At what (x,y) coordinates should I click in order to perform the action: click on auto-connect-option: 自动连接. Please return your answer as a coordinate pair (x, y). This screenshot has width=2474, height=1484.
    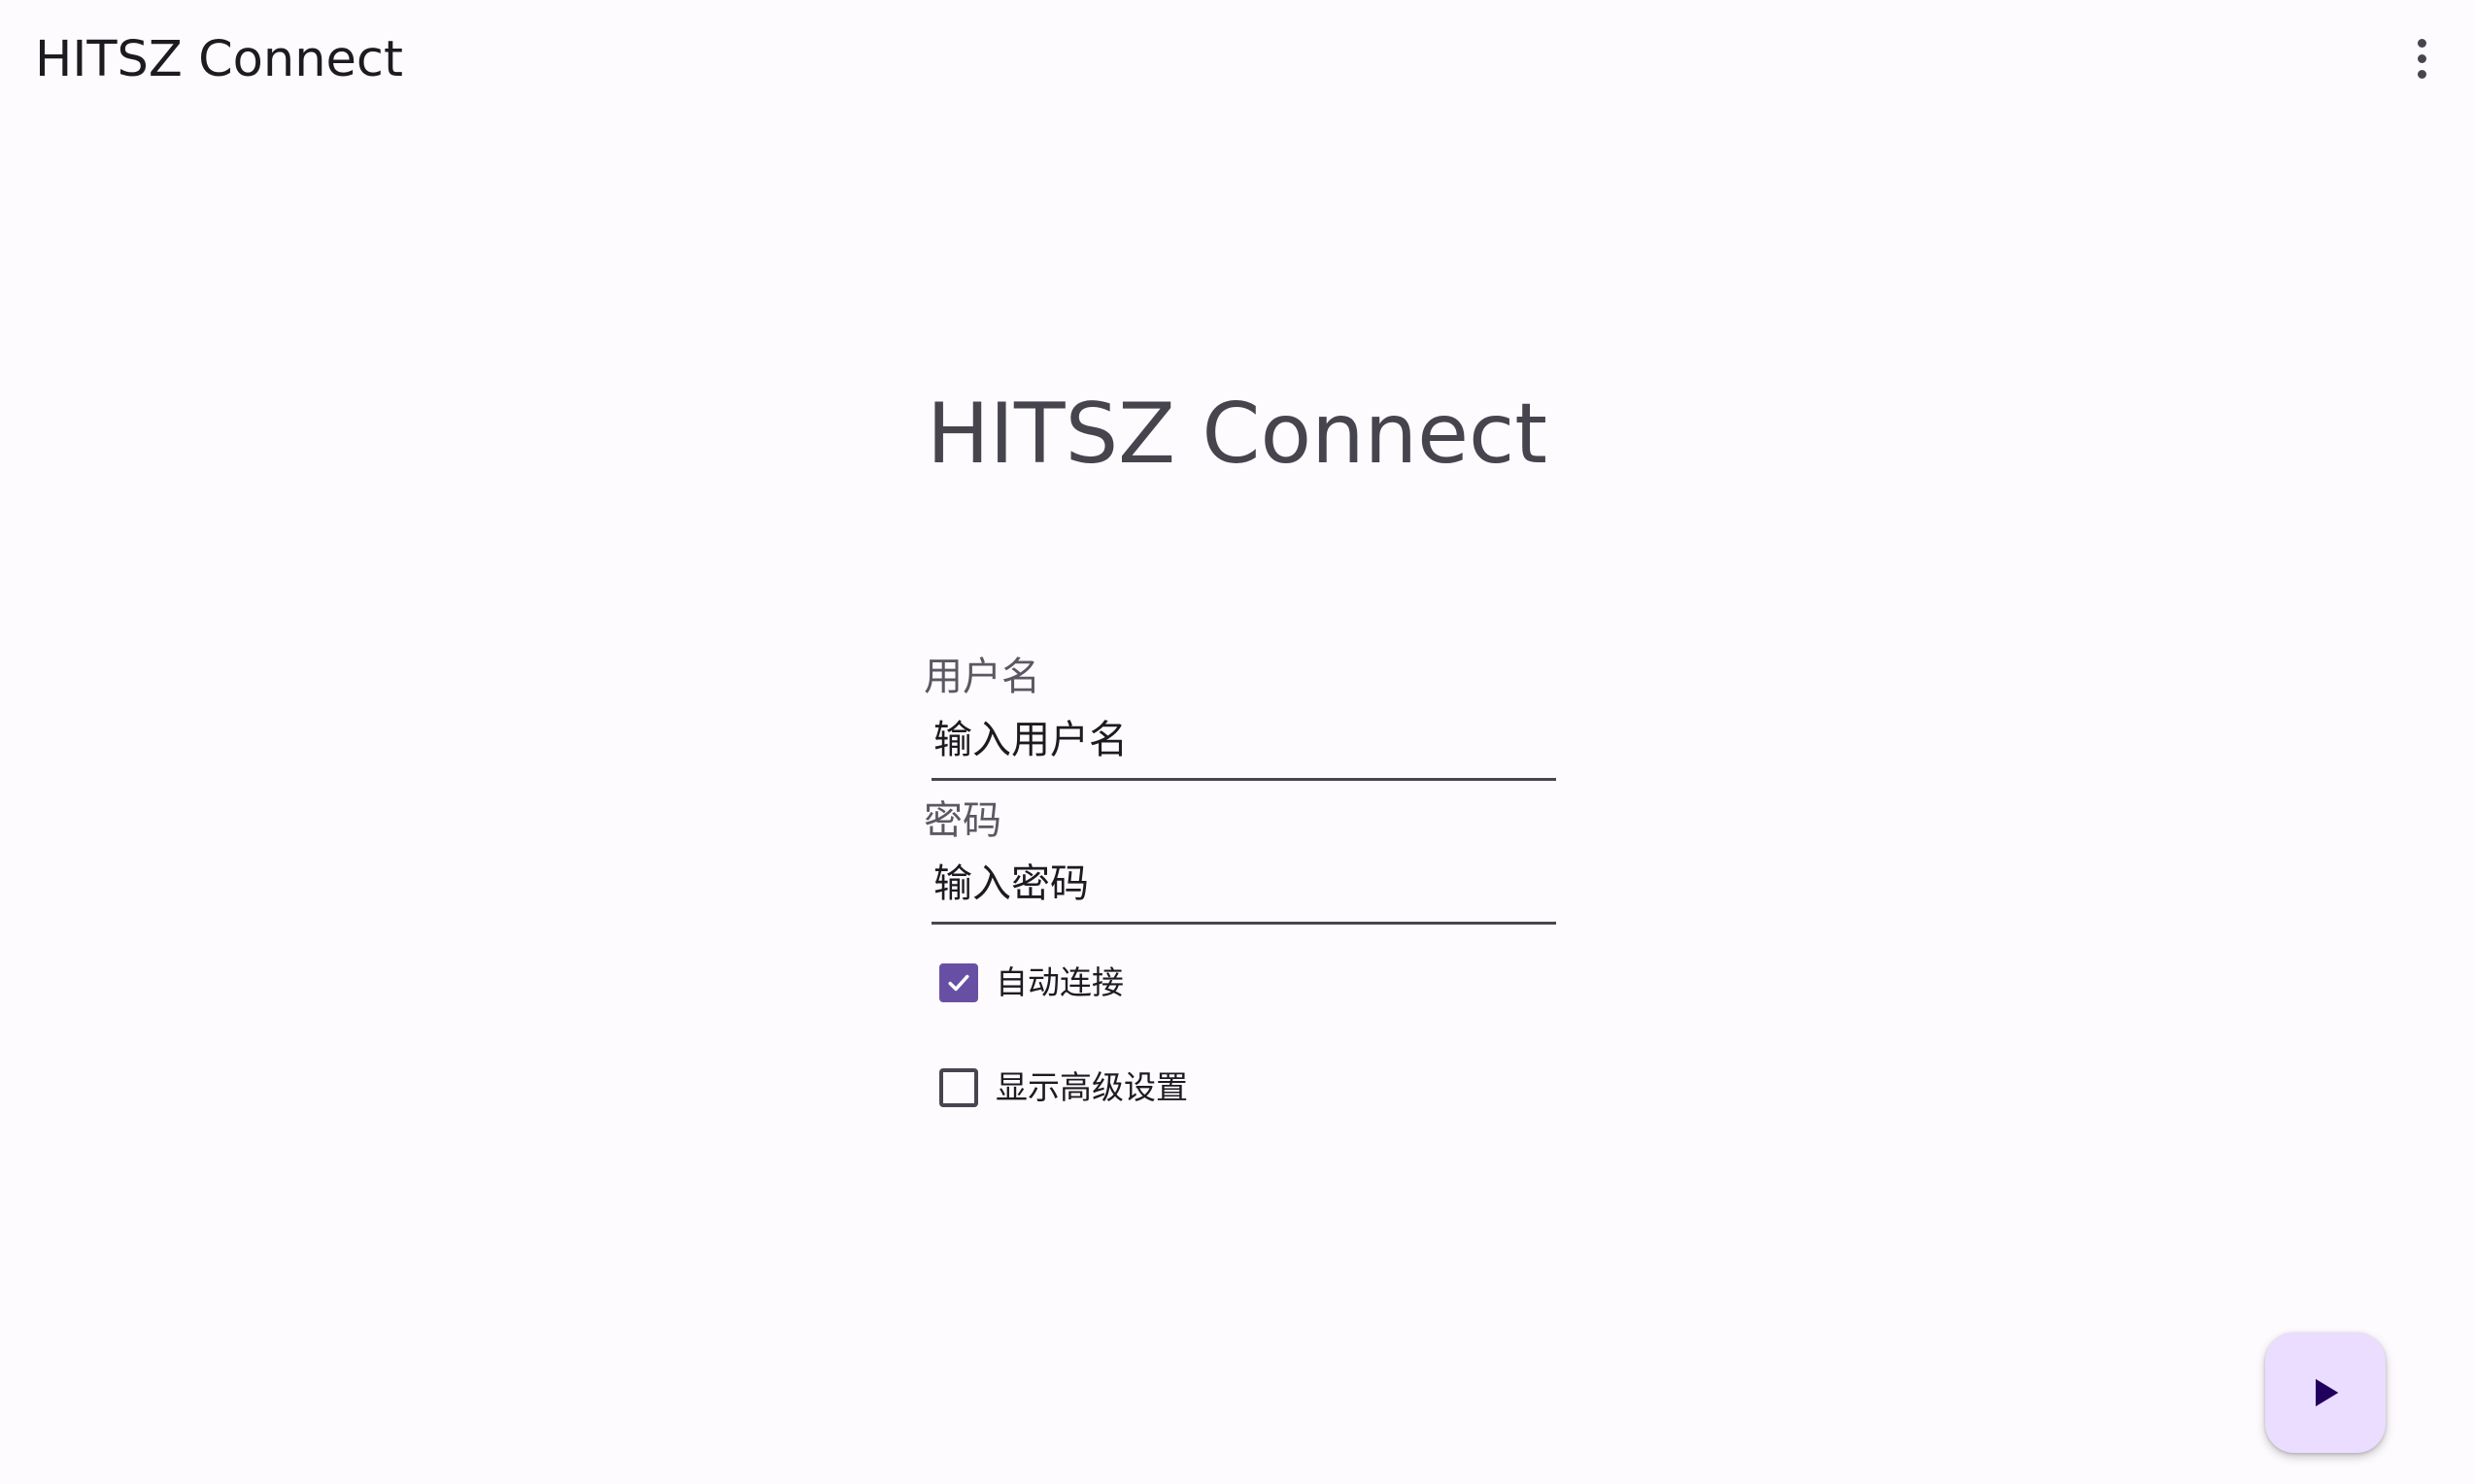
    Looking at the image, I should click on (1252, 983).